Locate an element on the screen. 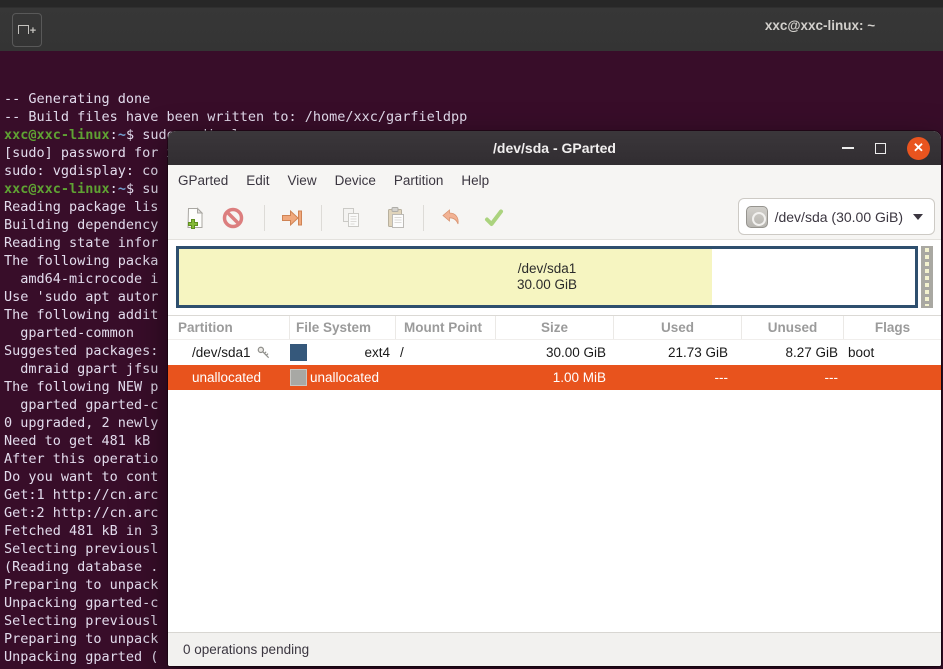 This screenshot has width=943, height=669. device-selector-label: /dev/sda (30.00 GiB) is located at coordinates (838, 216).